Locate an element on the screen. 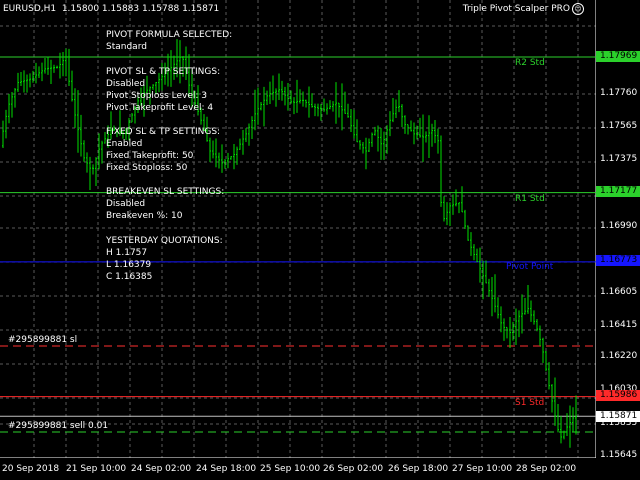  formula-value: Standard is located at coordinates (126, 47).